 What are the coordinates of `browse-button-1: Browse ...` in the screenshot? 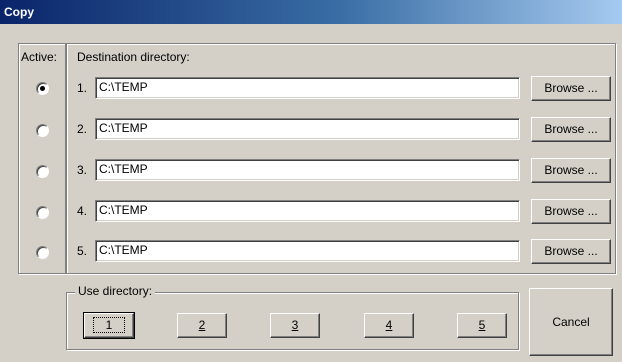 It's located at (571, 88).